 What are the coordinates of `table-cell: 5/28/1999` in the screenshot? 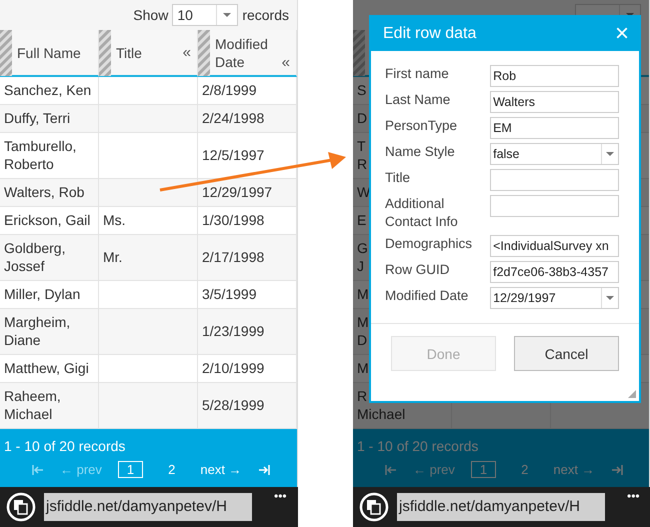 It's located at (247, 406).